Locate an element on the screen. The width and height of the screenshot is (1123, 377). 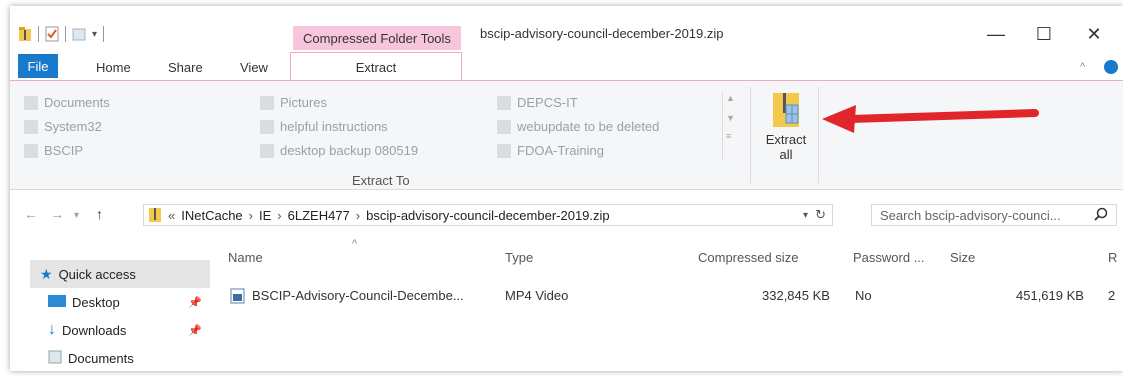
dest-label: webupdate to be deleted is located at coordinates (588, 126).